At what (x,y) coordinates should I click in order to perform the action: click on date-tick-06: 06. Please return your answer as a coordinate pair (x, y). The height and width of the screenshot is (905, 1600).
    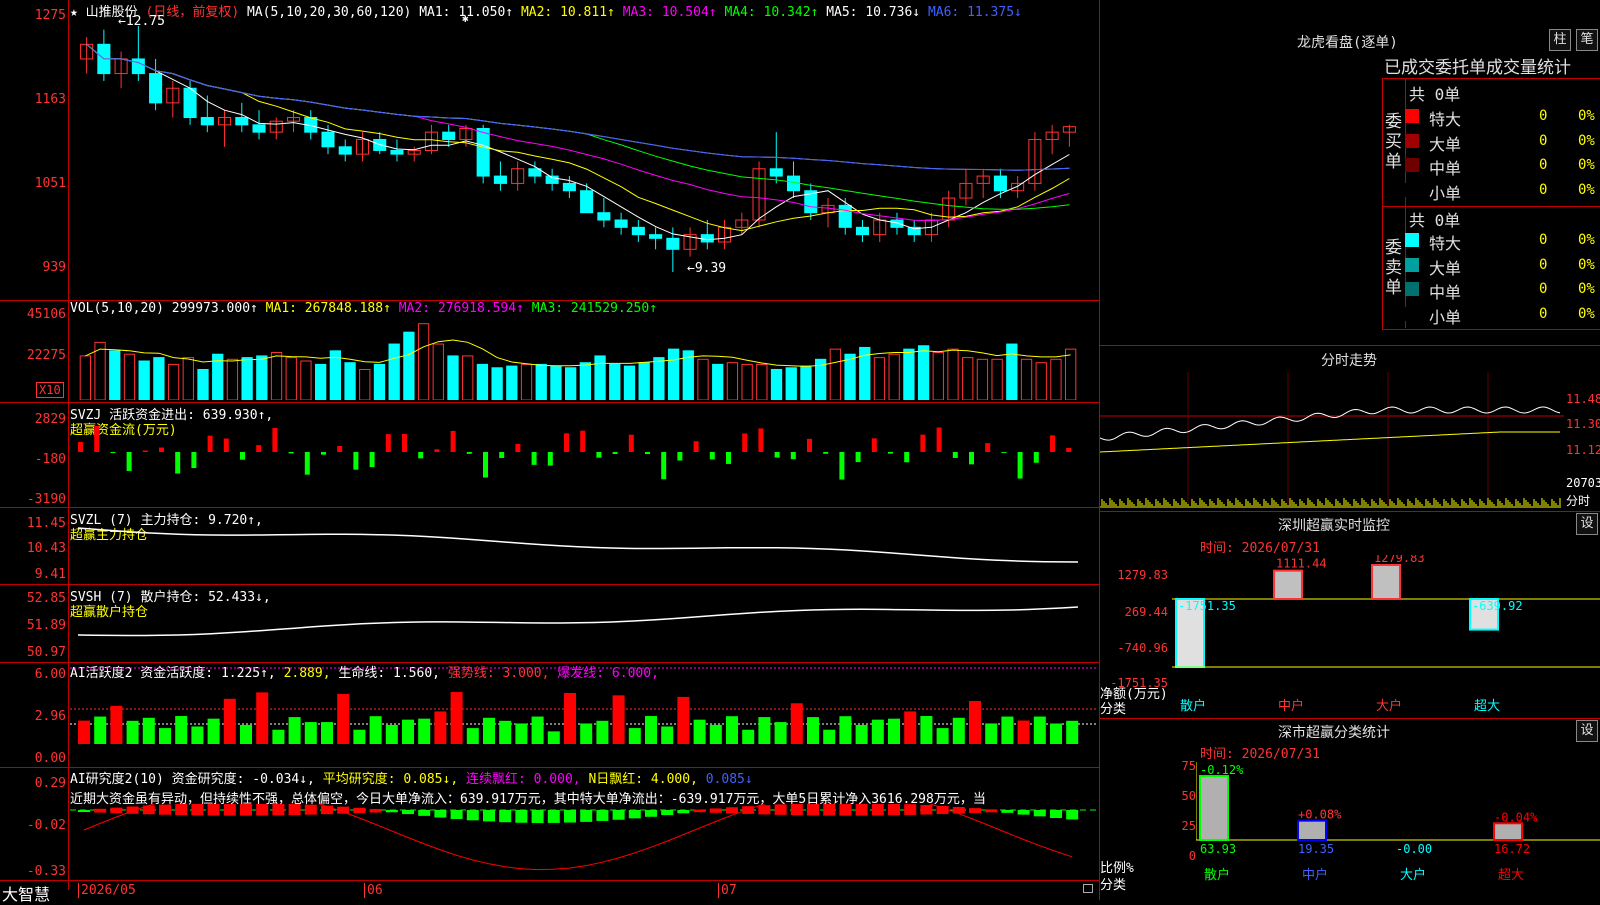
    Looking at the image, I should click on (373, 890).